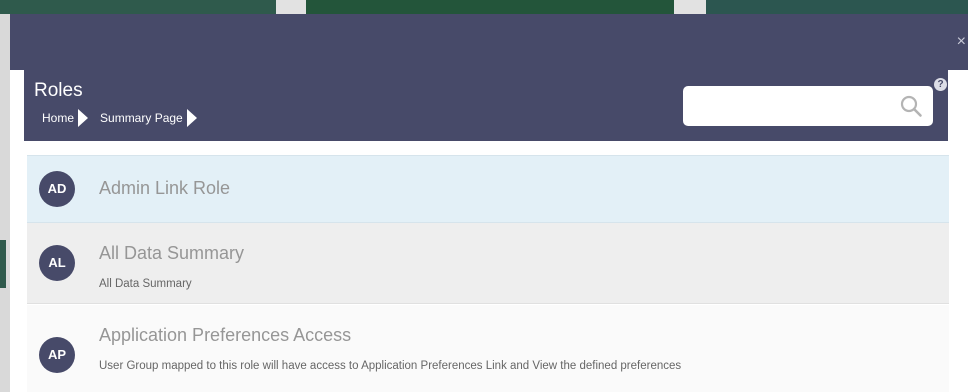 The image size is (968, 392). Describe the element at coordinates (171, 253) in the screenshot. I see `role-name: All Data Summary` at that location.